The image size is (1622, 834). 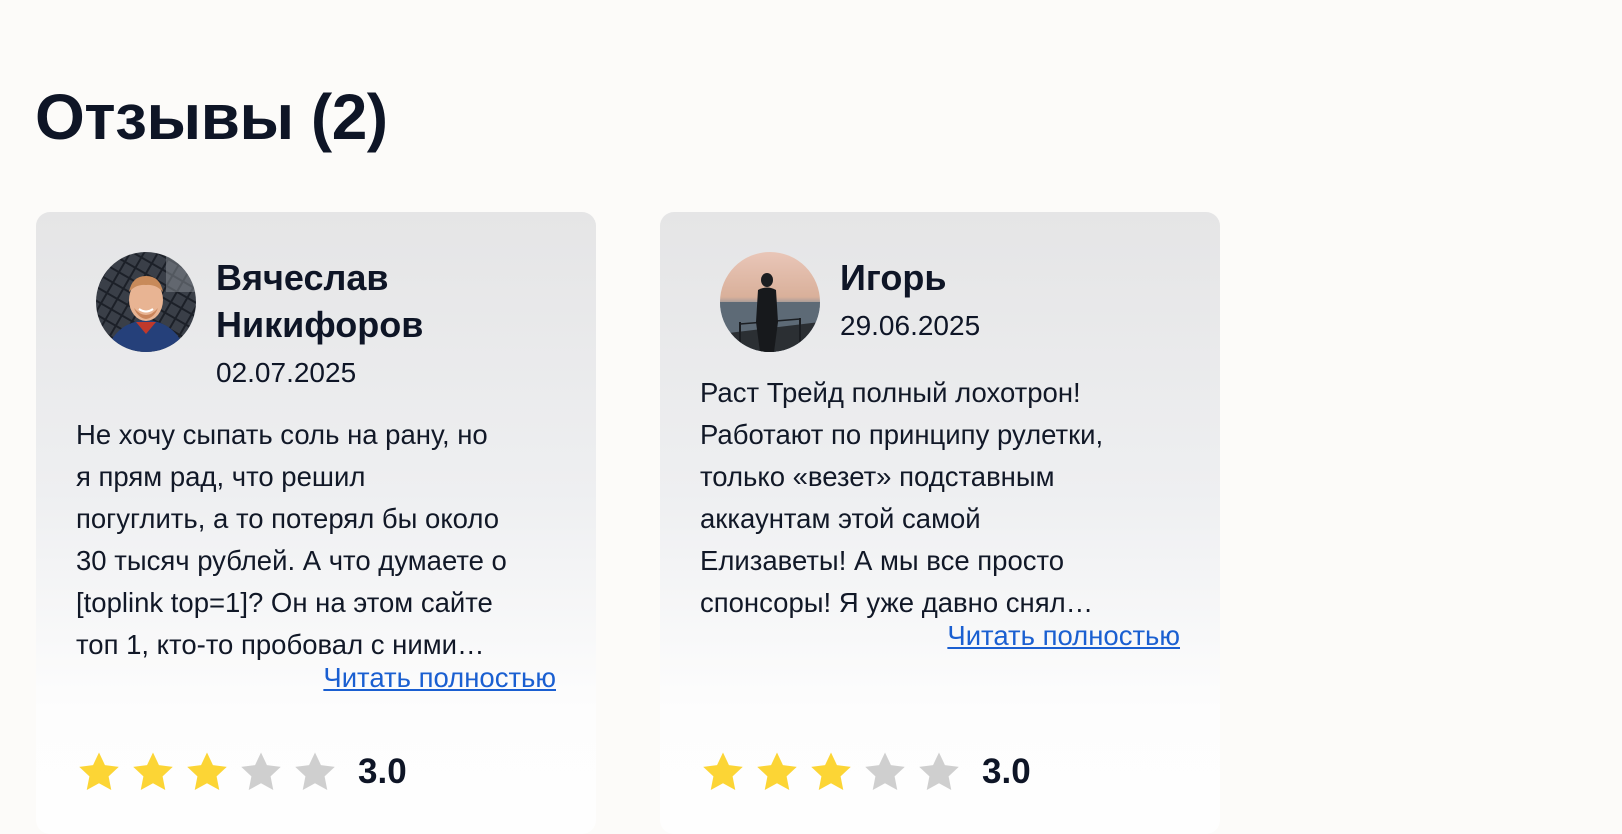 What do you see at coordinates (910, 325) in the screenshot?
I see `review-date: 29.06.2025` at bounding box center [910, 325].